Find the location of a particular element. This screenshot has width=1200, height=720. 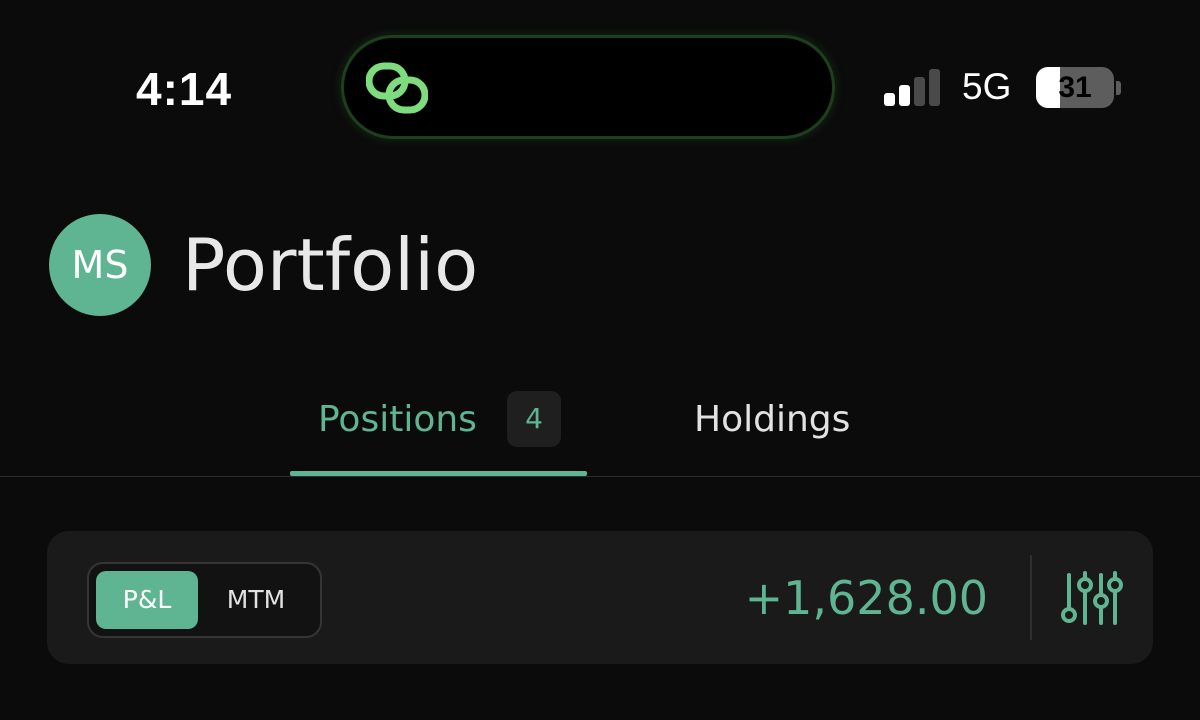

avatar: MS is located at coordinates (100, 265).